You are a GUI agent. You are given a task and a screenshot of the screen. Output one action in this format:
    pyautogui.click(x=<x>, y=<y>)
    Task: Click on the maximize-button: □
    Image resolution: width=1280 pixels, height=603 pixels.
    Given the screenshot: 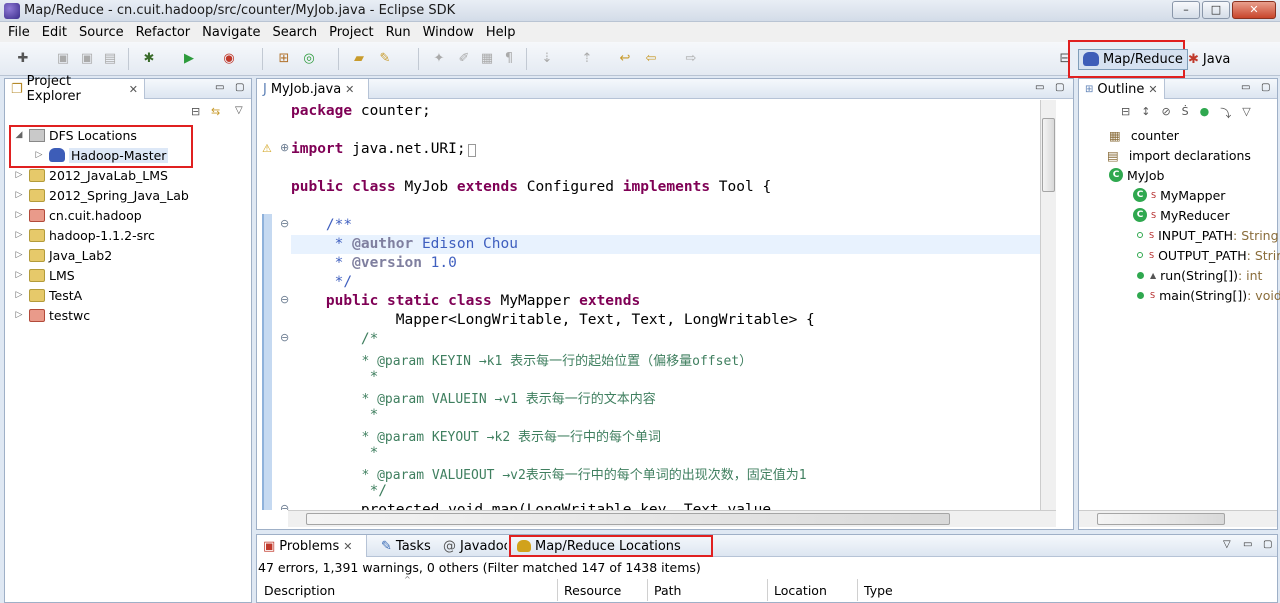 What is the action you would take?
    pyautogui.click(x=1216, y=10)
    